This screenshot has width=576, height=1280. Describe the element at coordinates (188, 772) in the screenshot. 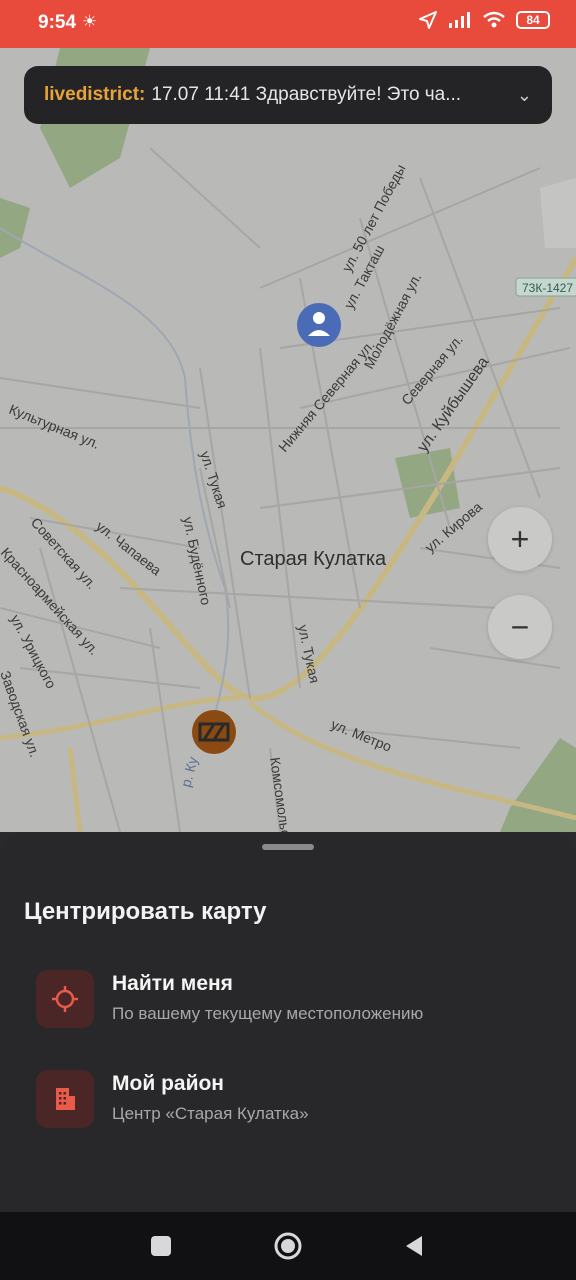

I see `river-label: р. Ку` at that location.